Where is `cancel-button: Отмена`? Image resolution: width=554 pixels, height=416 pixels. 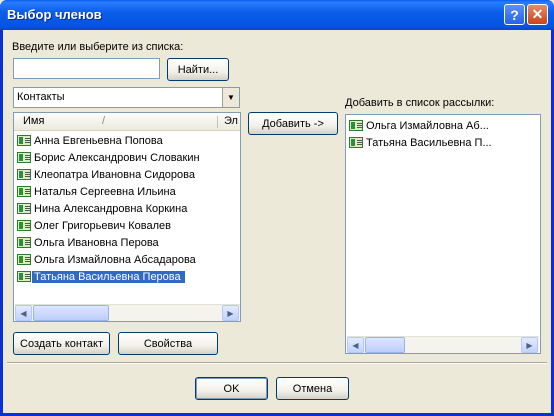
cancel-button: Отмена is located at coordinates (312, 388).